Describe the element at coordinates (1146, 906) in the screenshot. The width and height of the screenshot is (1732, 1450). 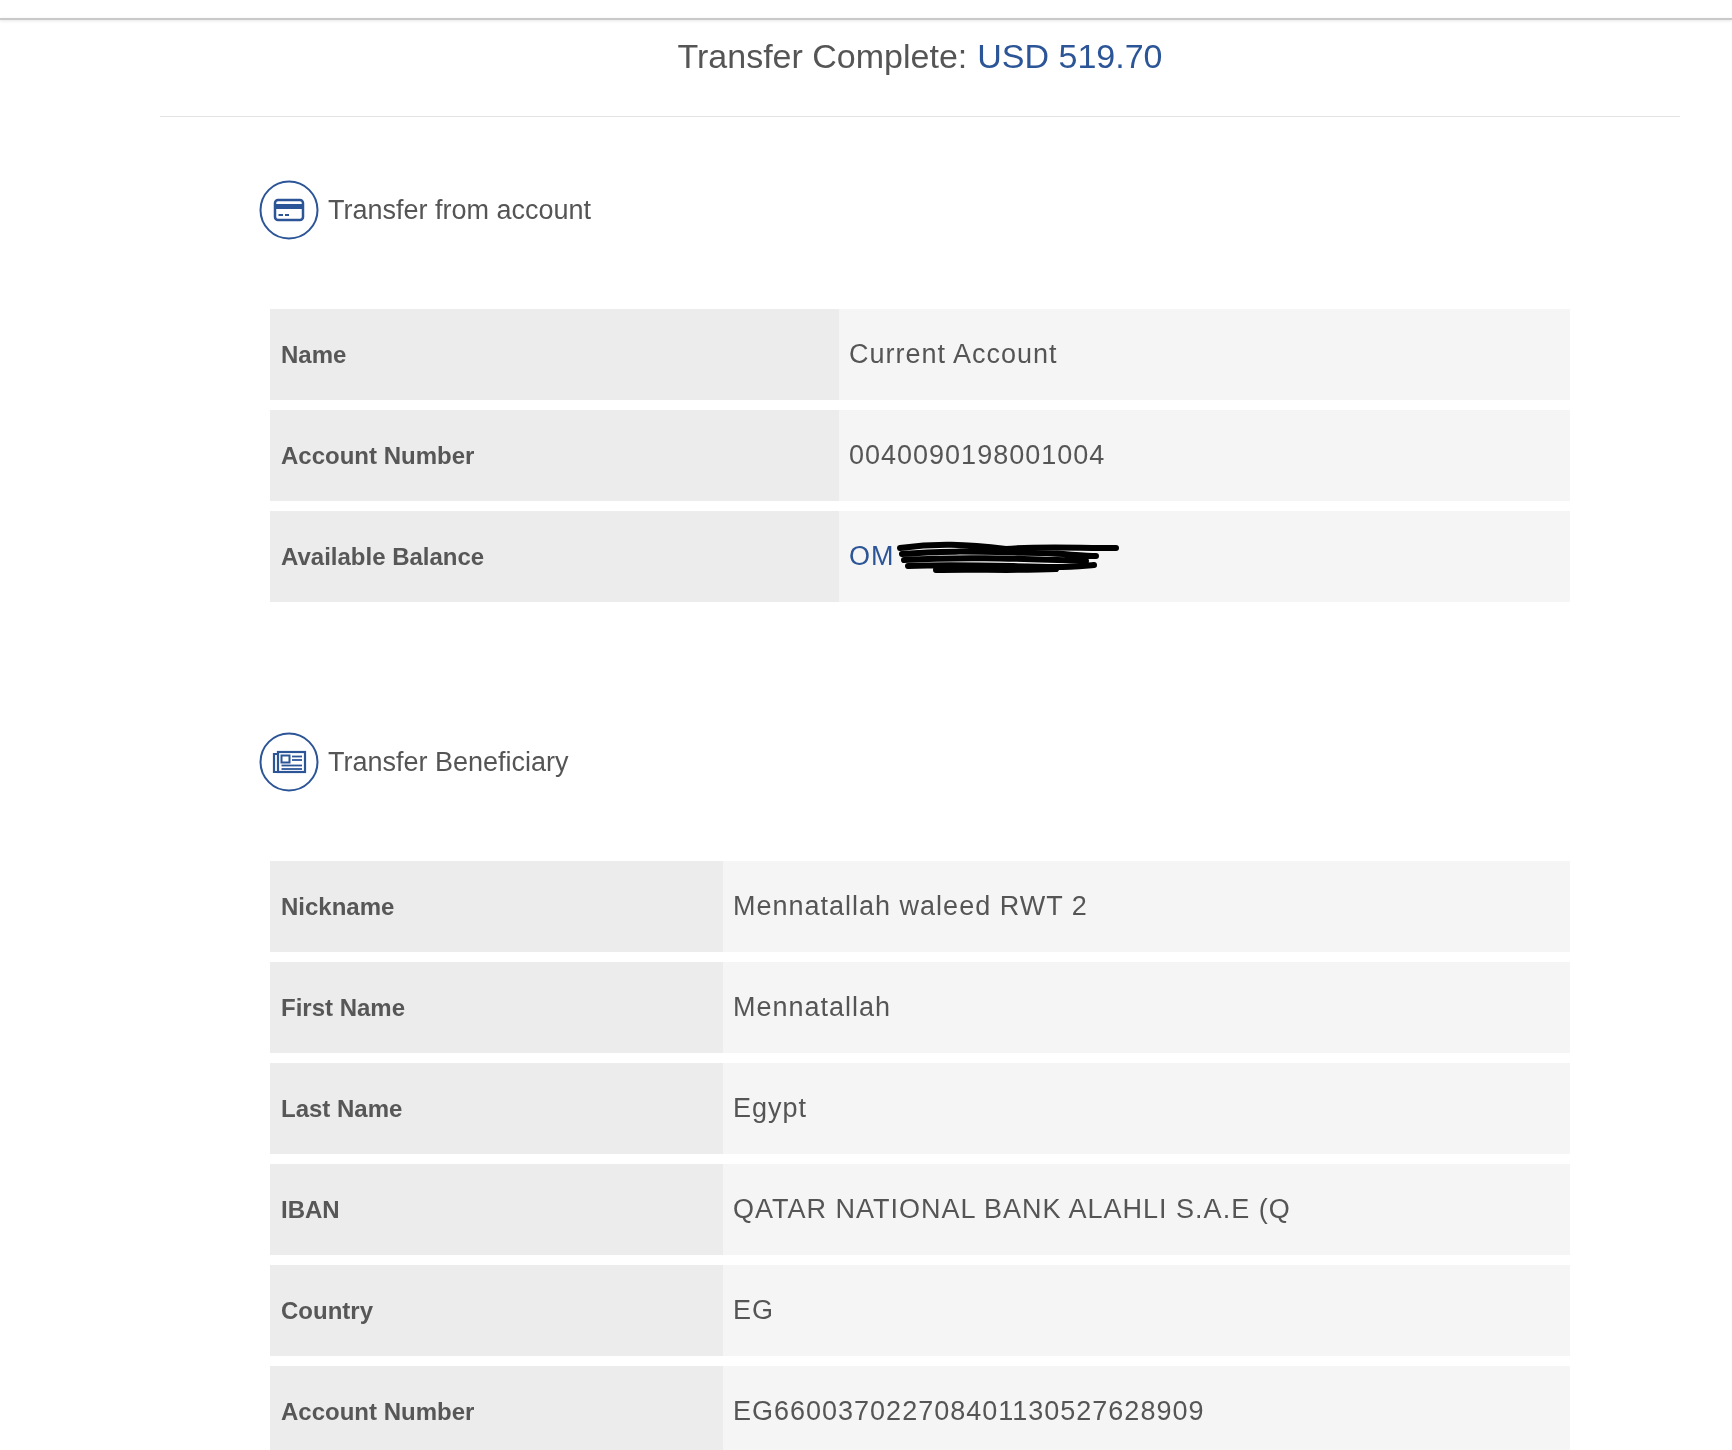
I see `value-cell: Mennatallah waleed RWT 2` at that location.